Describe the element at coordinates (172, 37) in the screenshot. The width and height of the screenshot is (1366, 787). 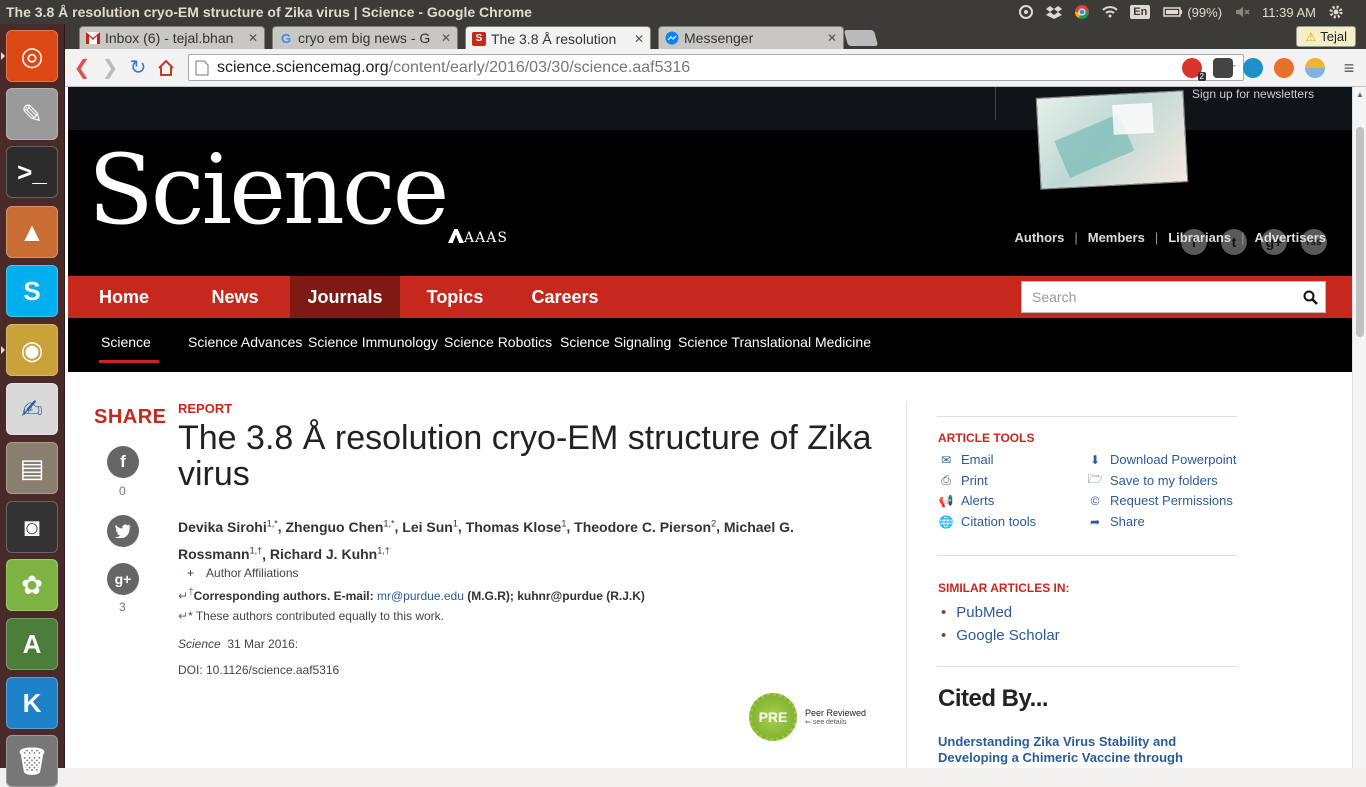
I see `tab-gmail: Inbox (6) - tejal.bhan ✕` at that location.